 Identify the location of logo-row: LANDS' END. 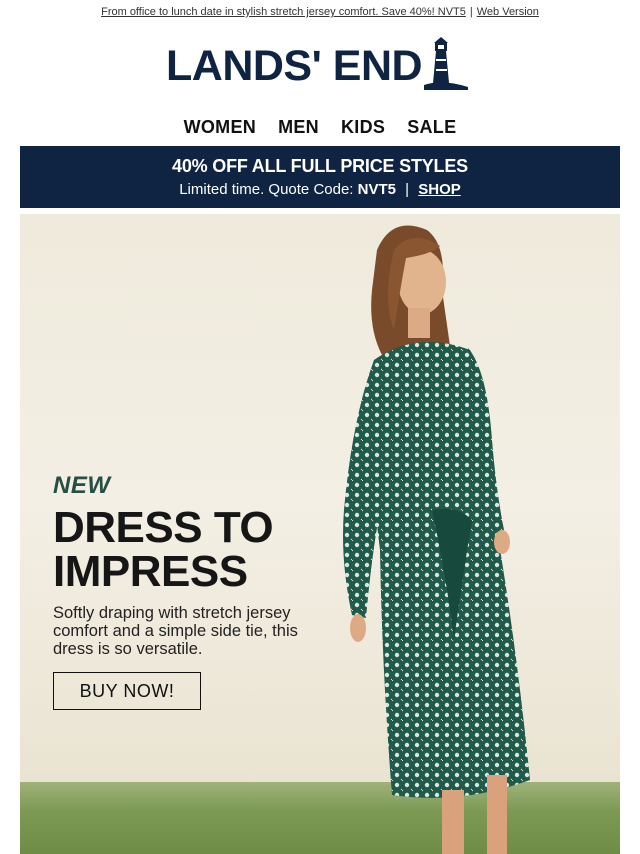
(320, 67).